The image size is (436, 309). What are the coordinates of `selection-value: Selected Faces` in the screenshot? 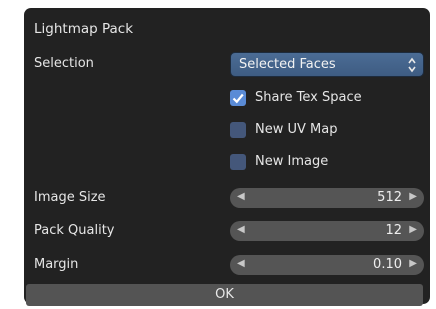 It's located at (287, 64).